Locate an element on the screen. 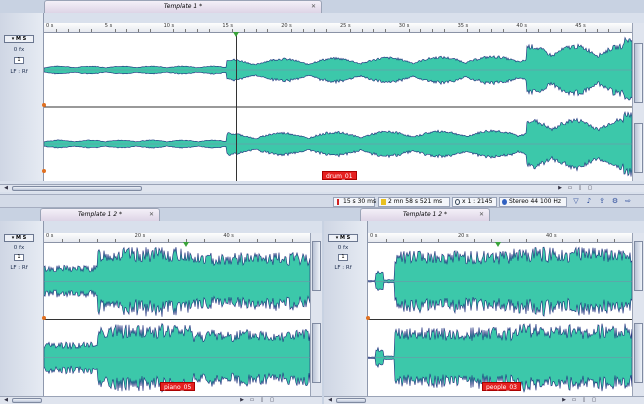 The image size is (644, 404). clip-name-badge: people_03 is located at coordinates (501, 386).